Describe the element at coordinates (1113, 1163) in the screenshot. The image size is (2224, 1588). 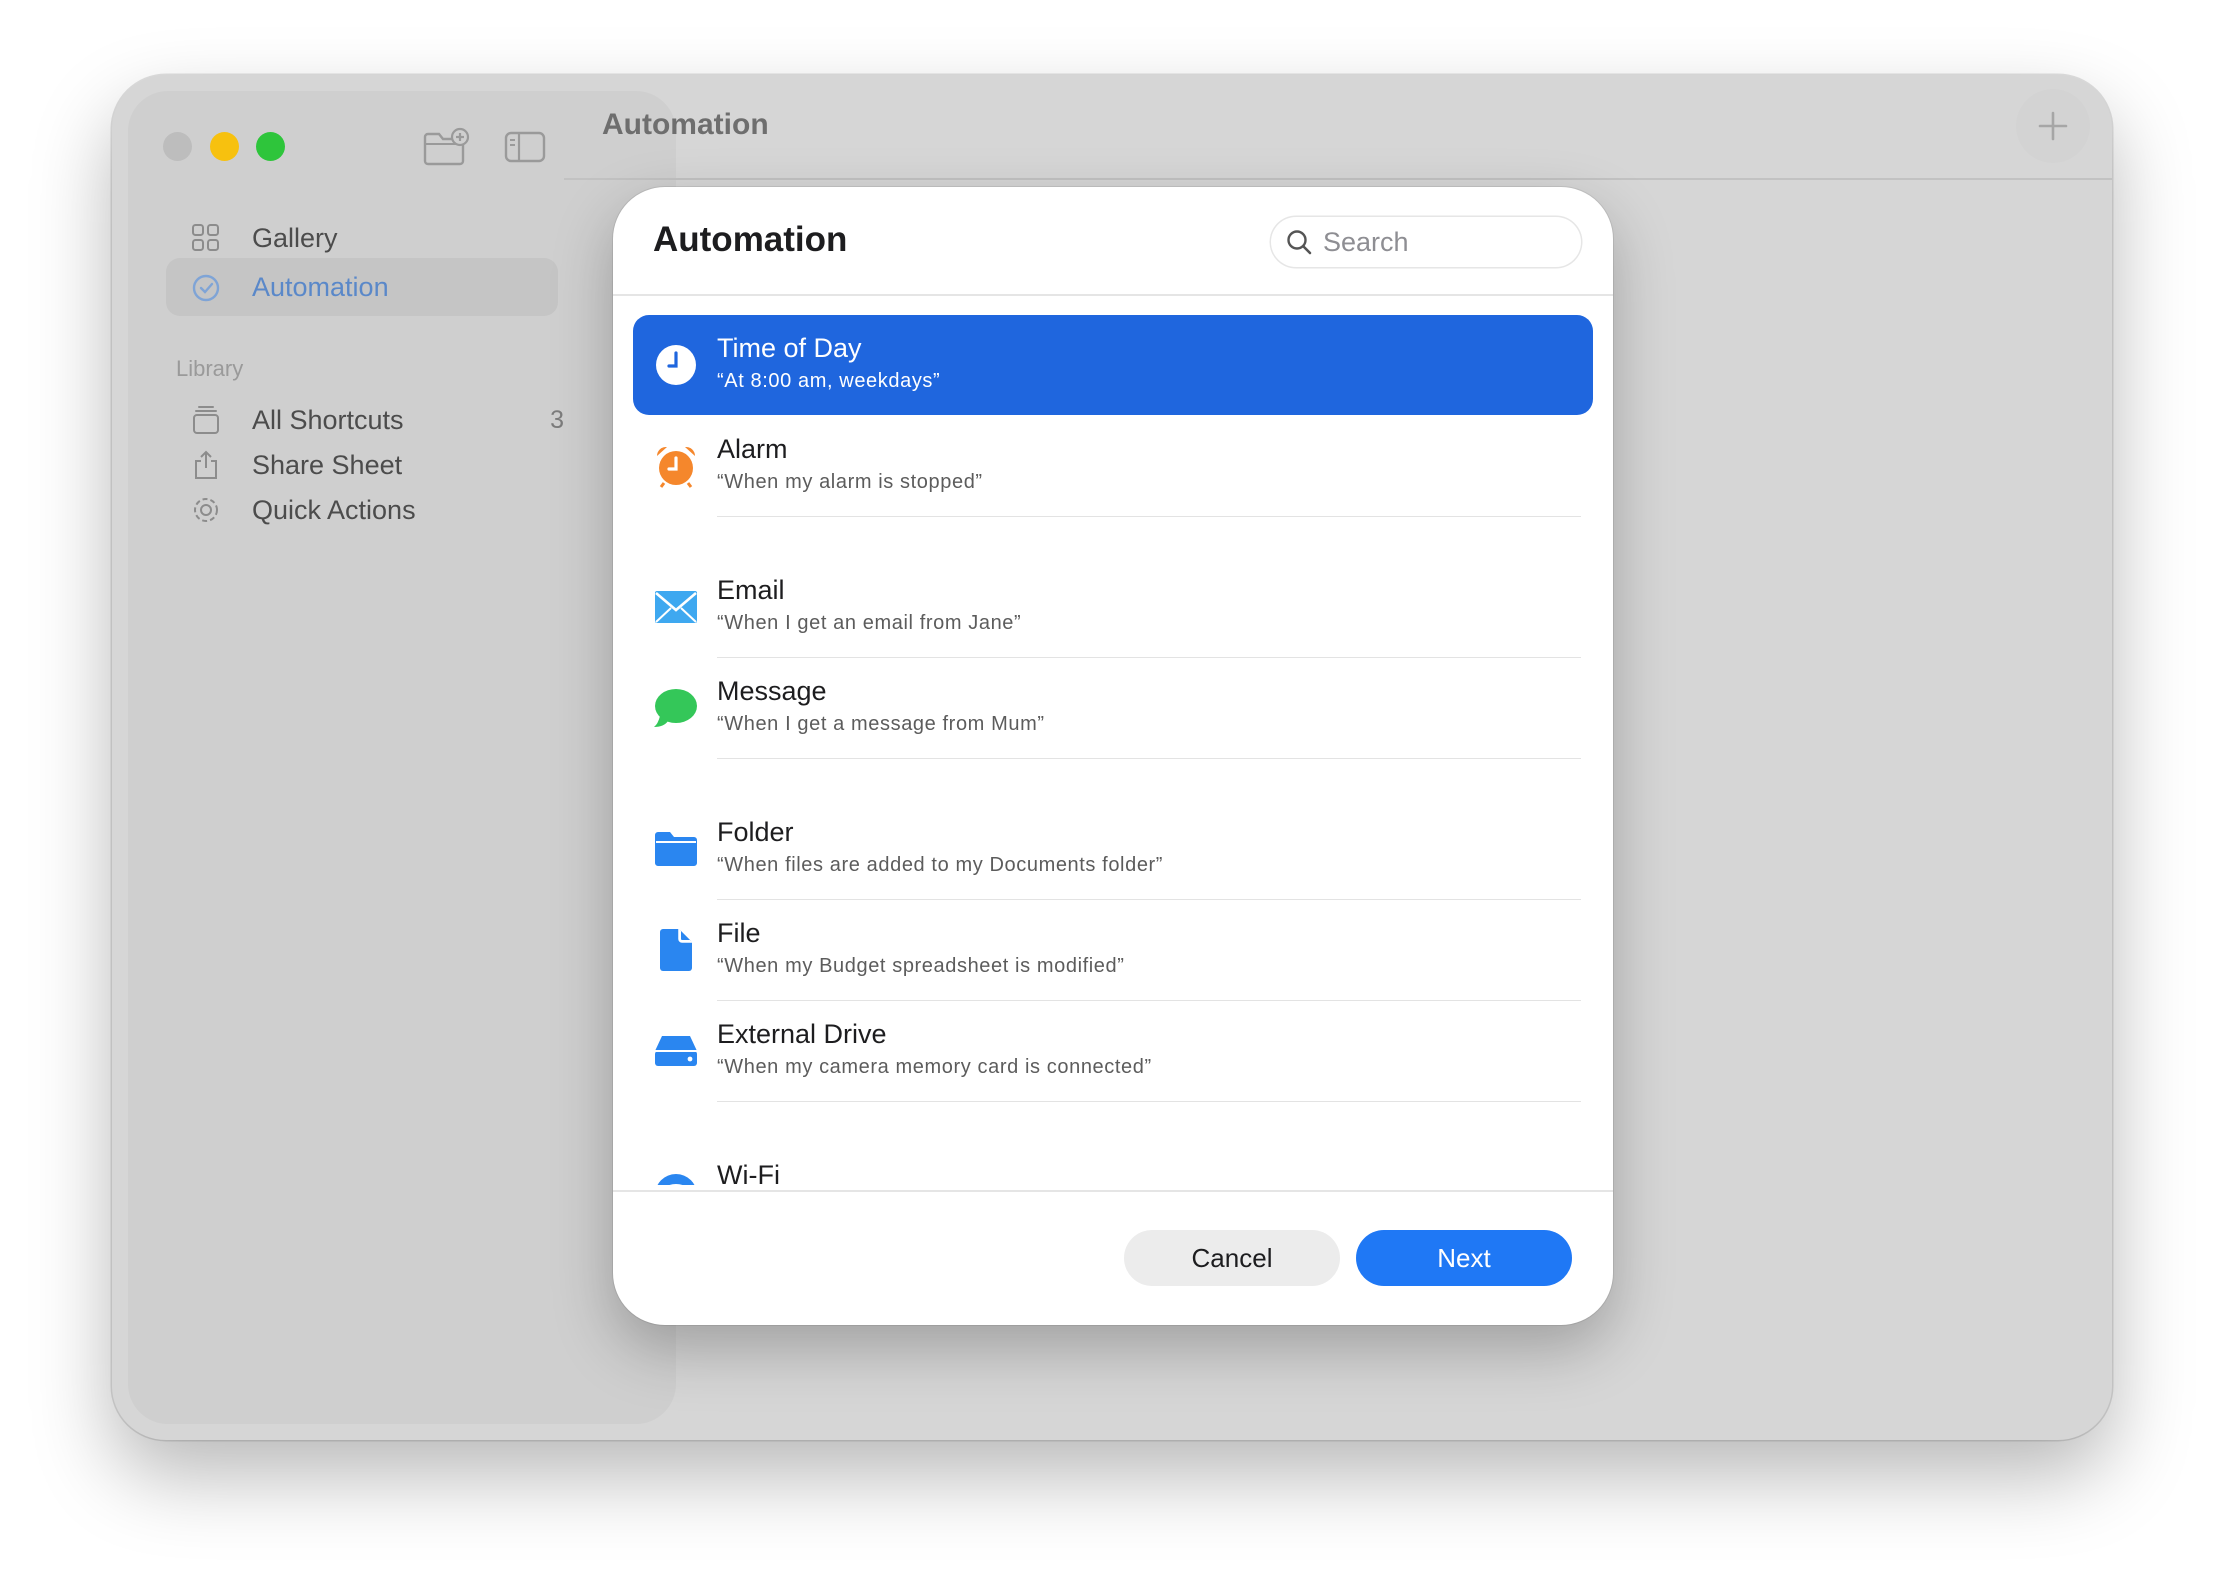
I see `trigger-item-wifi: Wi-Fi` at that location.